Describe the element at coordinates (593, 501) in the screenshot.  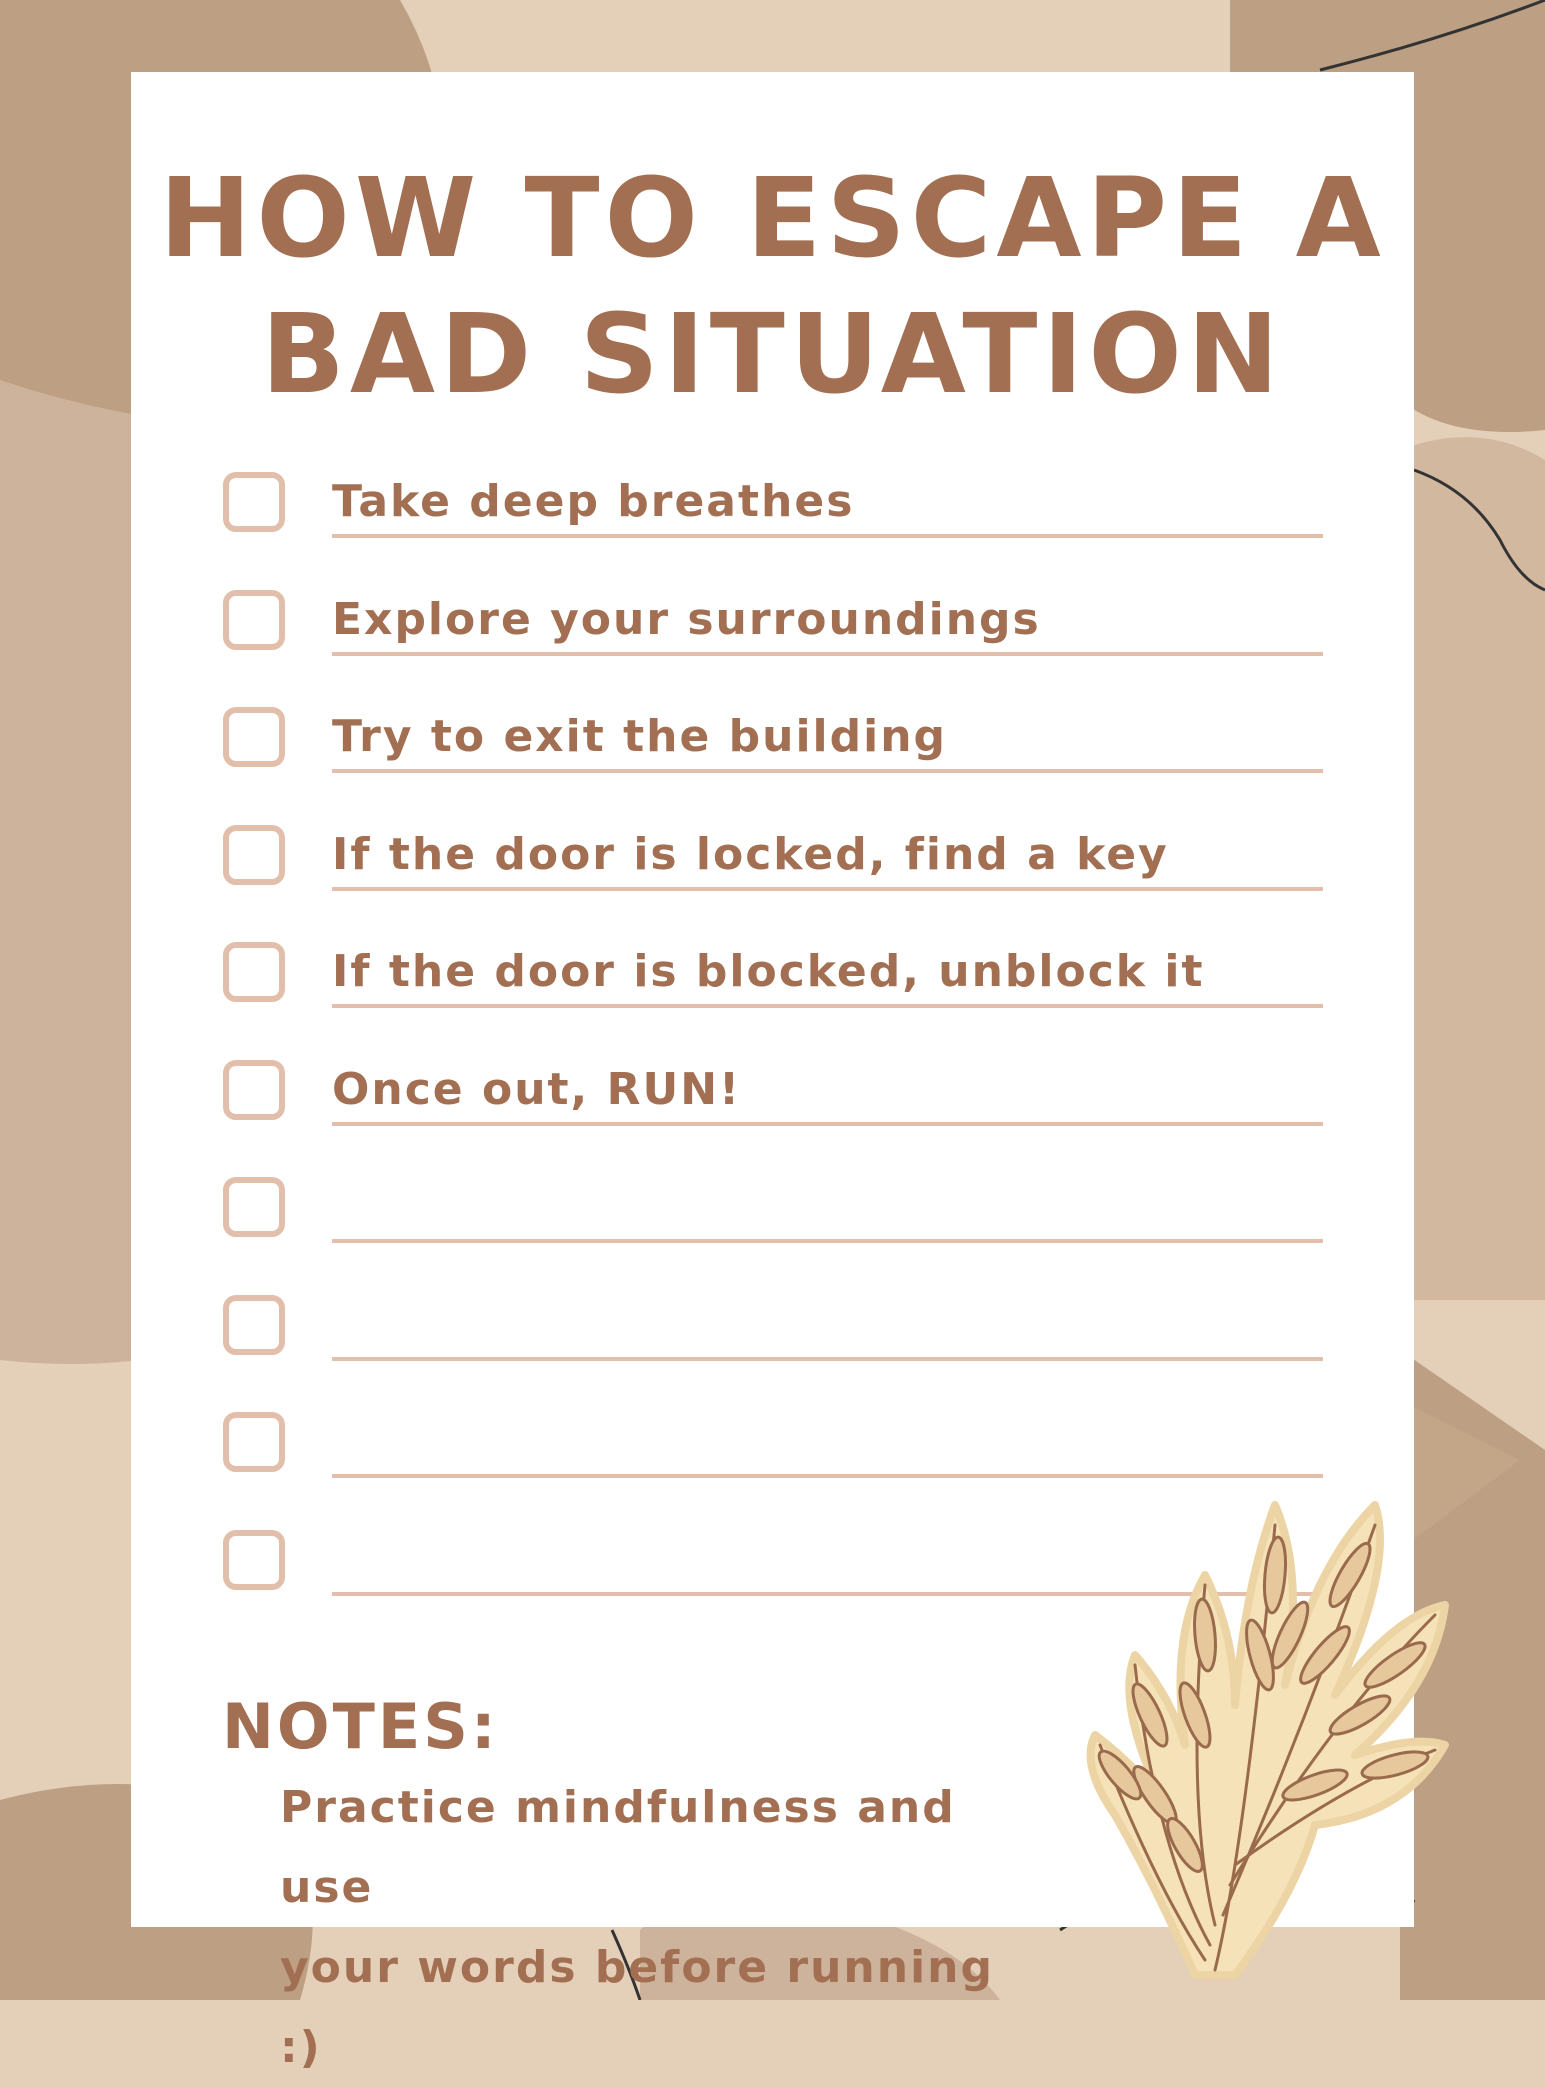
I see `checklist-item-text: Take deep breathes` at that location.